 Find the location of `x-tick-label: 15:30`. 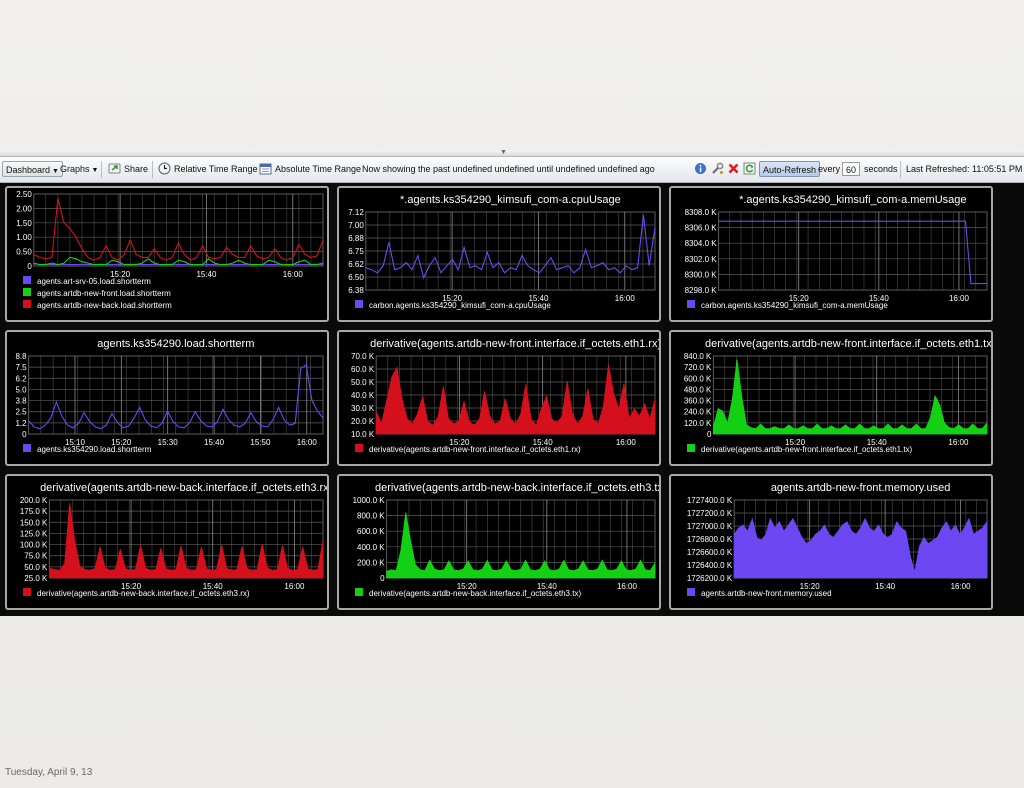

x-tick-label: 15:30 is located at coordinates (168, 442).